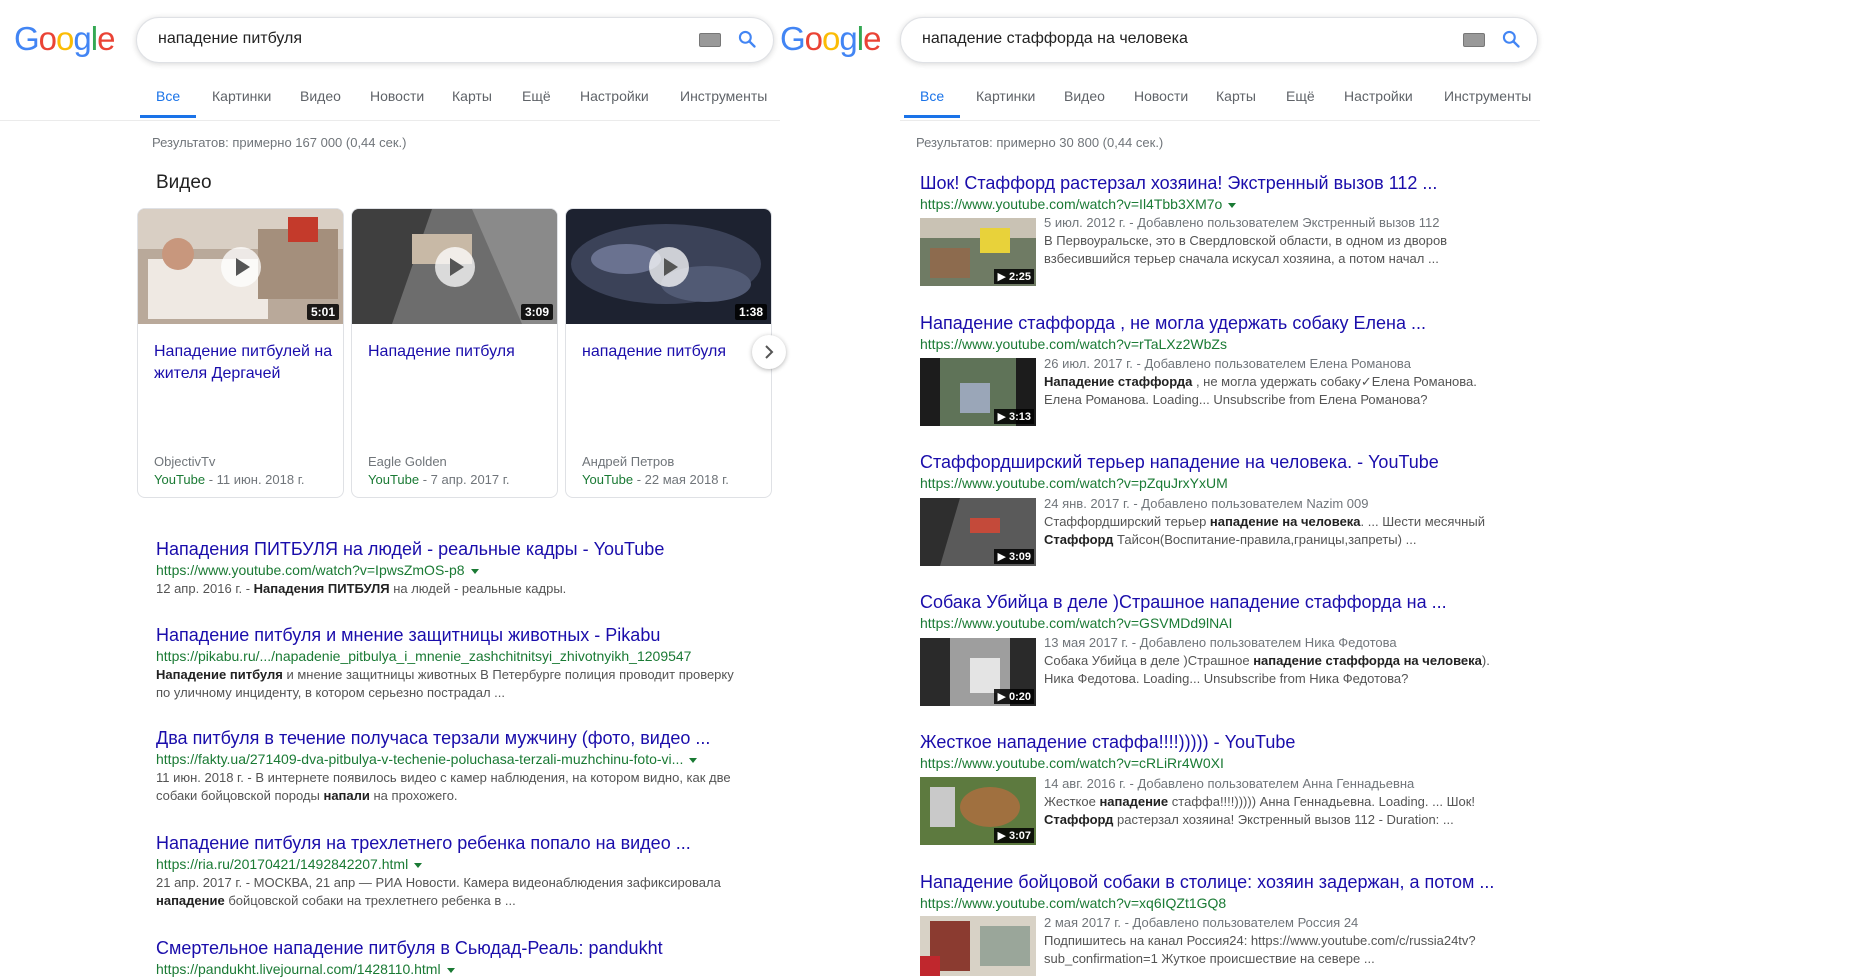  I want to click on result-video-thumbnail: ▶ 3:09, so click(978, 532).